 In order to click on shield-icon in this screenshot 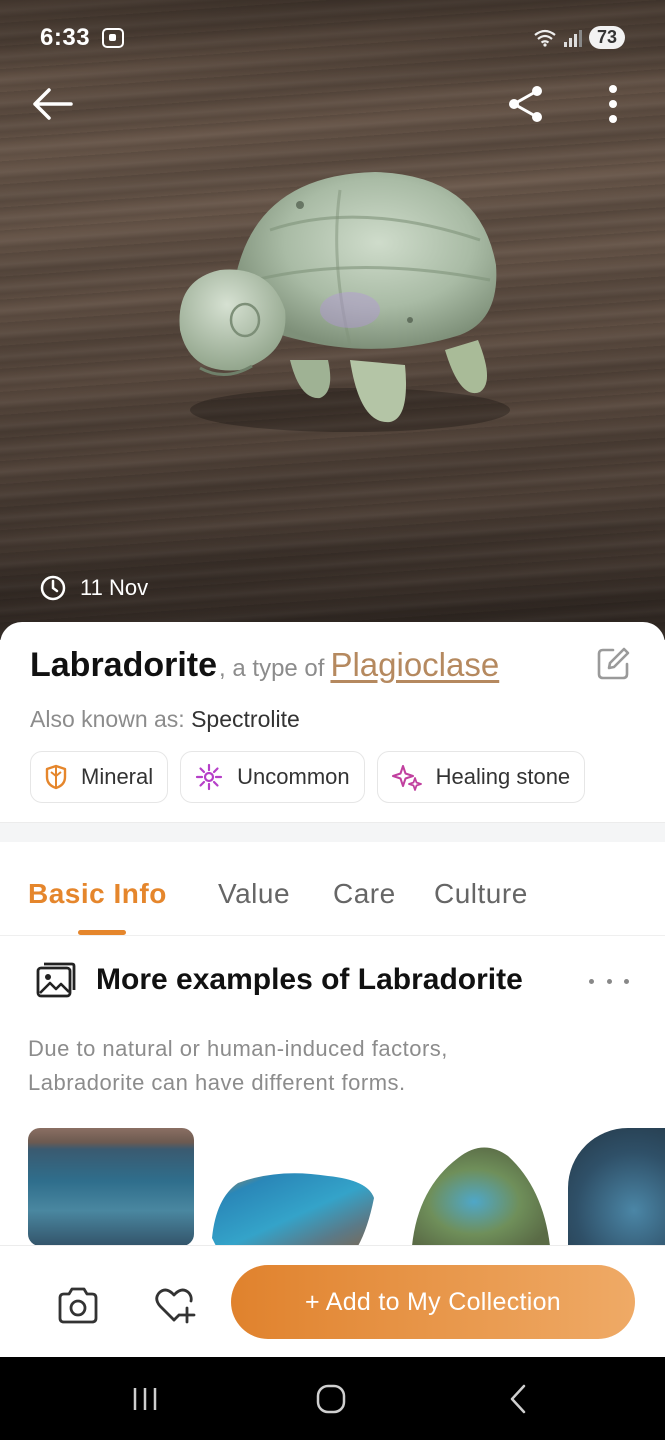, I will do `click(56, 777)`.